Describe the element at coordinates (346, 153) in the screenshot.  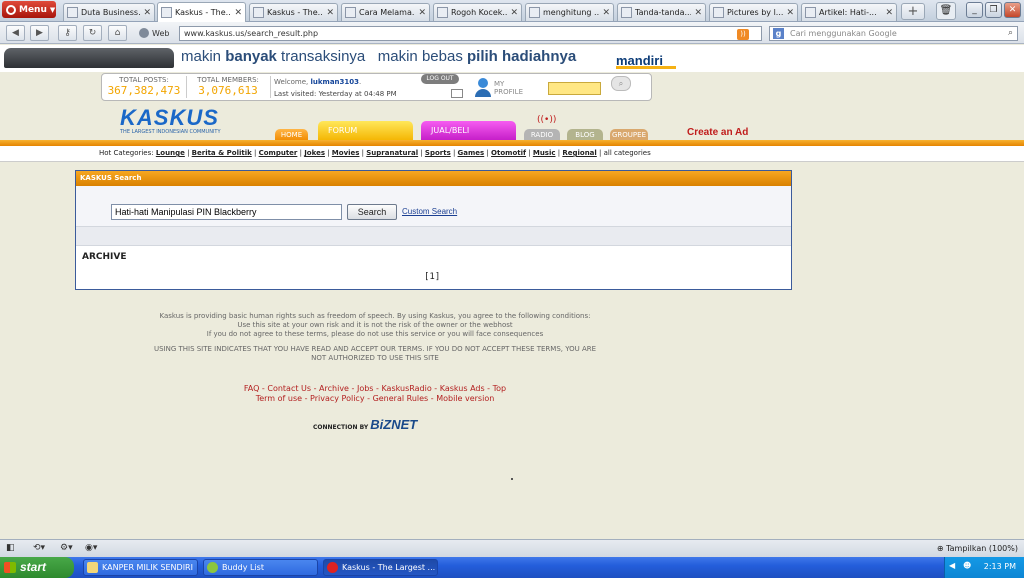
I see `category-link: Movies` at that location.